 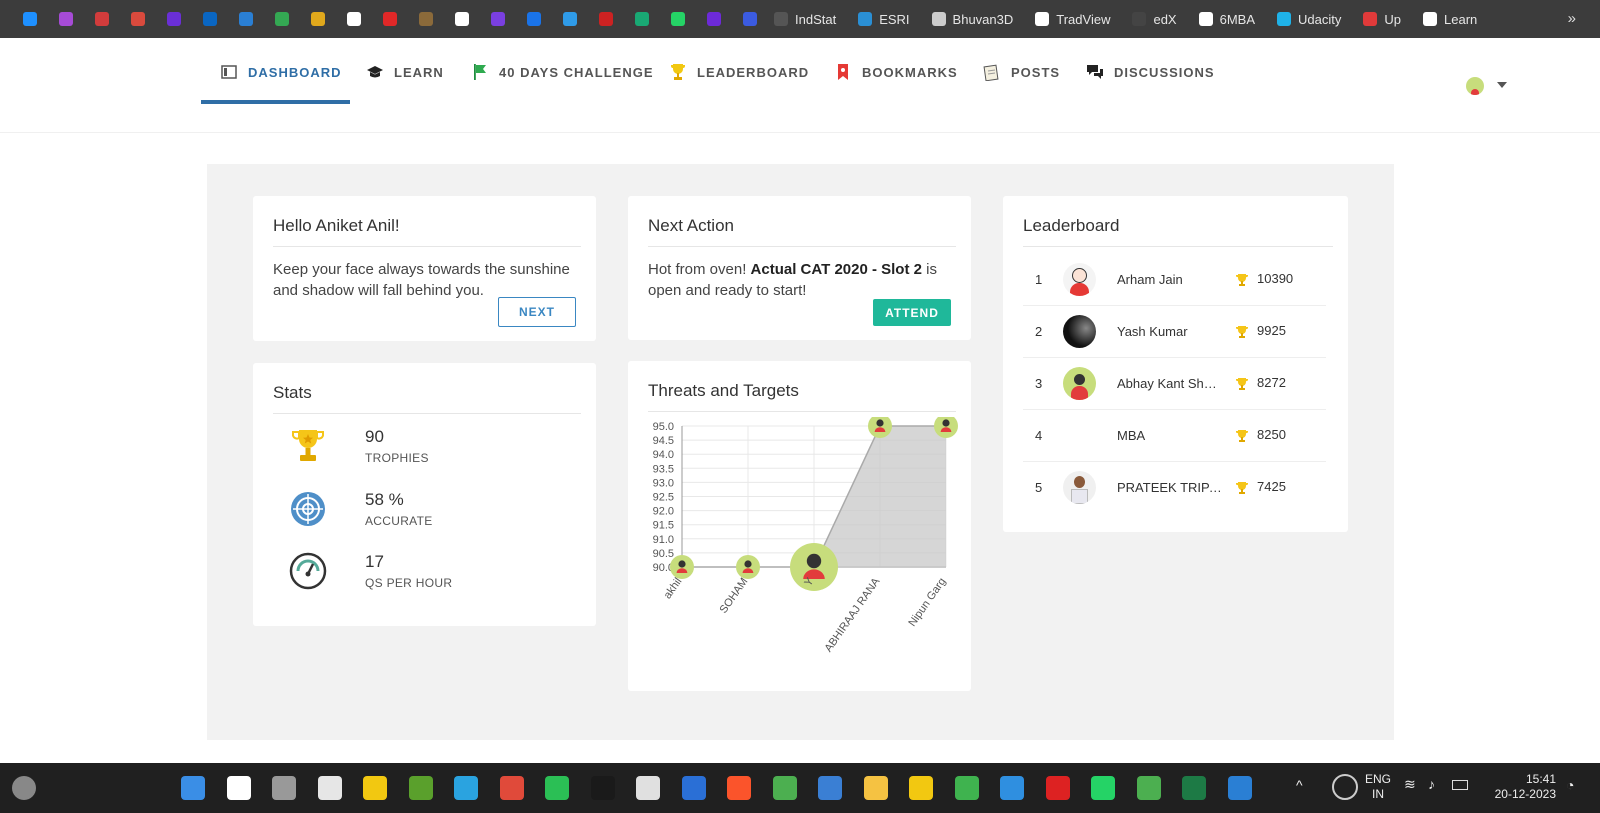 I want to click on leaderboard-row: 3 Abhay Kant Sharma 8272, so click(x=1174, y=384).